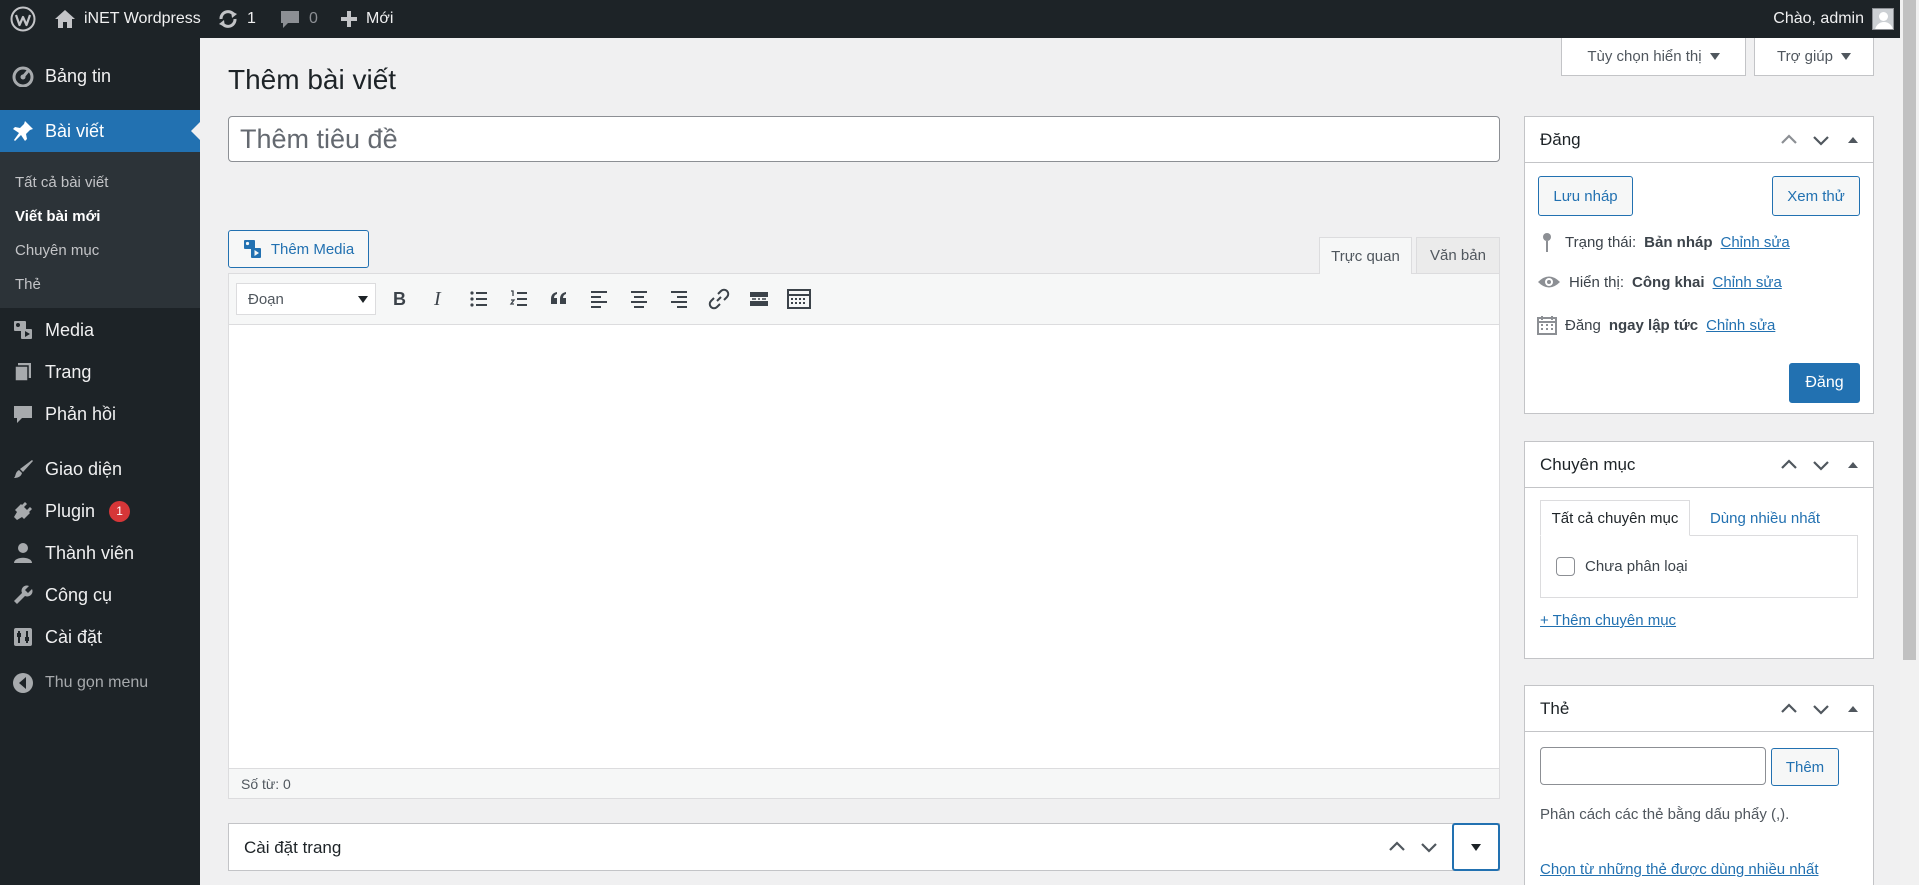 The width and height of the screenshot is (1919, 885). What do you see at coordinates (1665, 814) in the screenshot?
I see `tag-hint: Phân cách các thẻ bằng dấu phẩy (,).` at bounding box center [1665, 814].